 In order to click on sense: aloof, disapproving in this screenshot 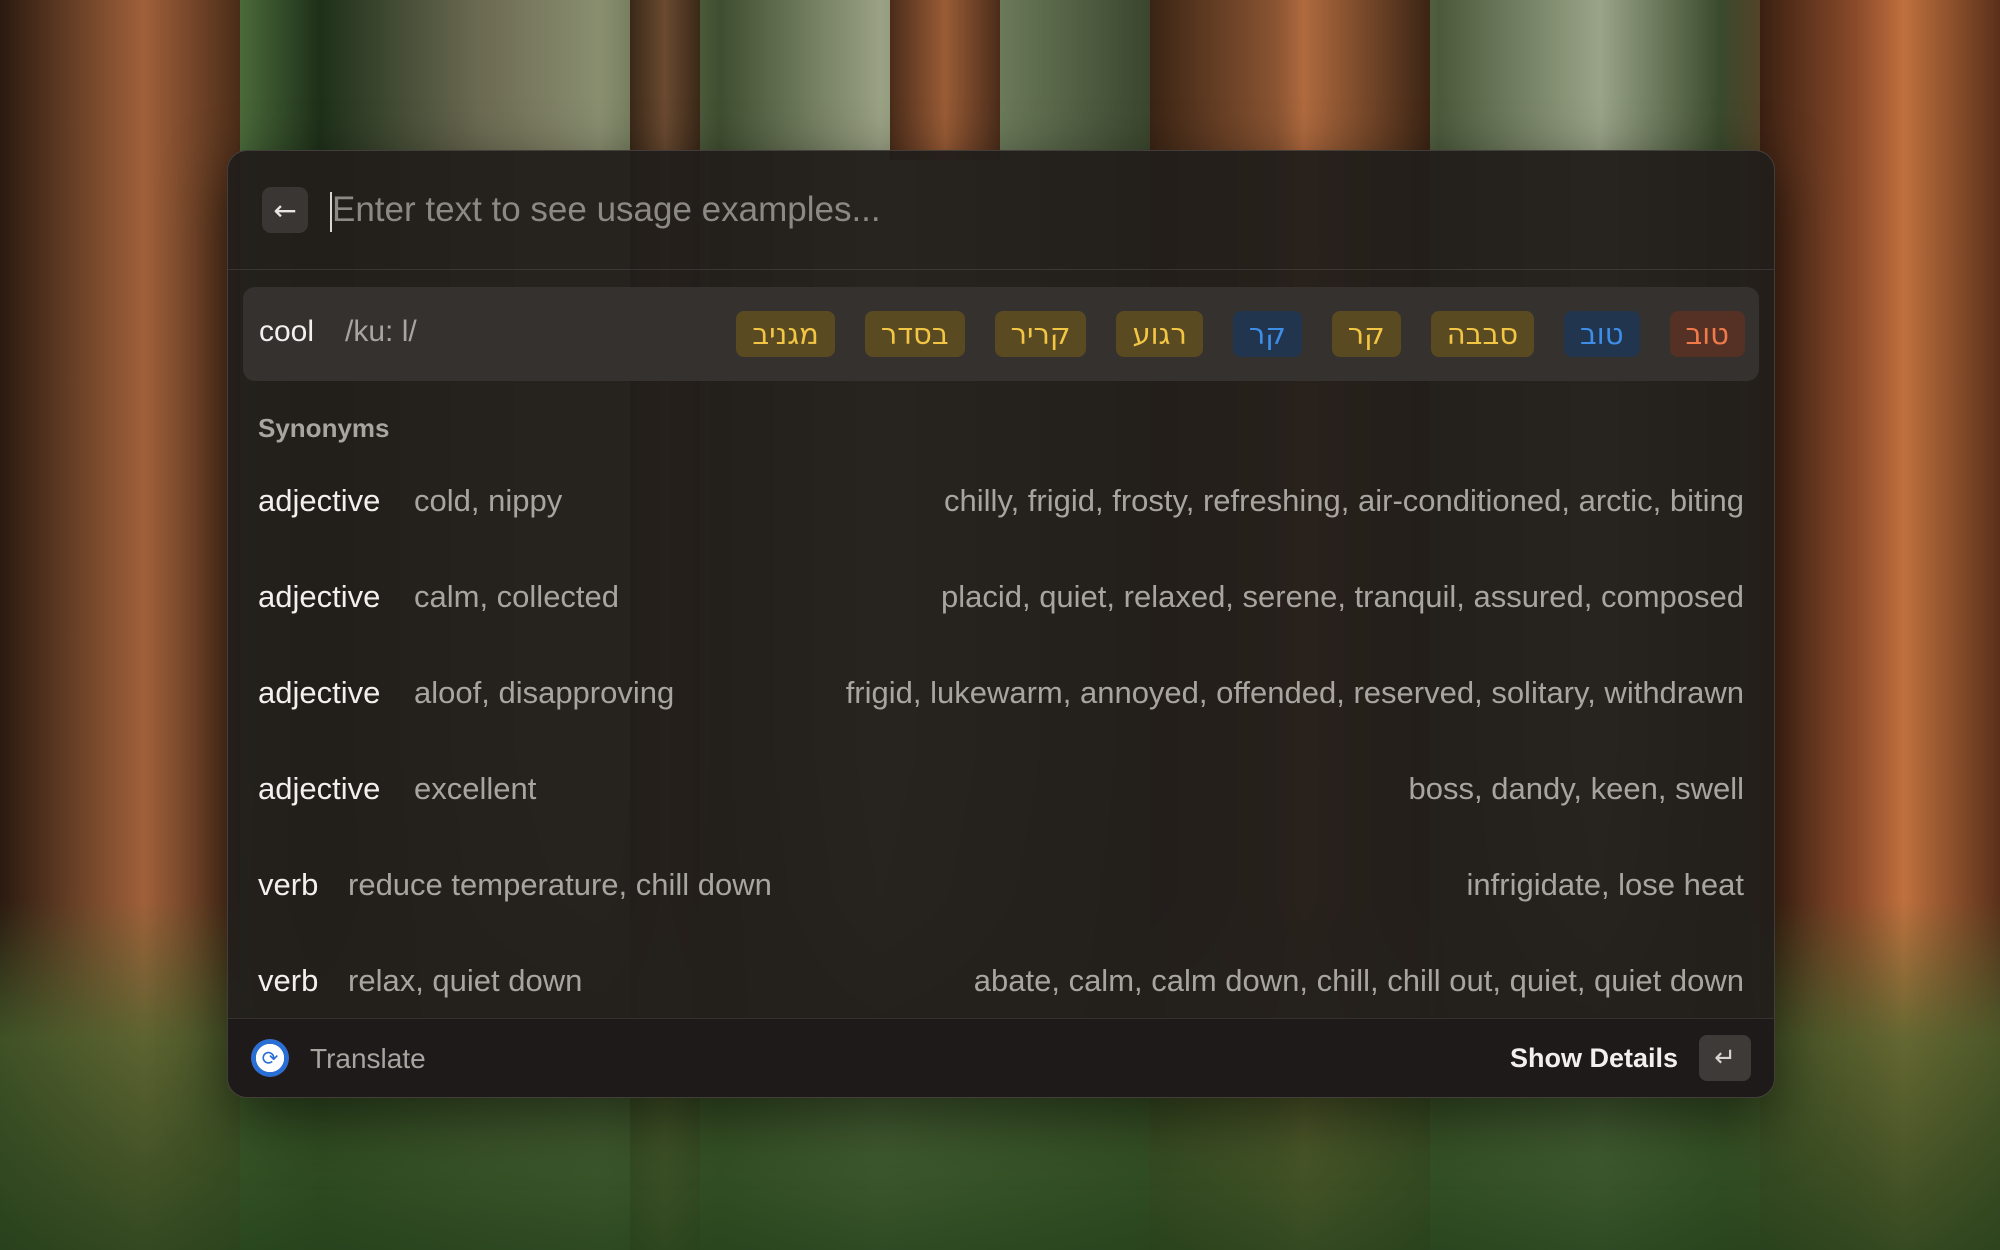, I will do `click(544, 692)`.